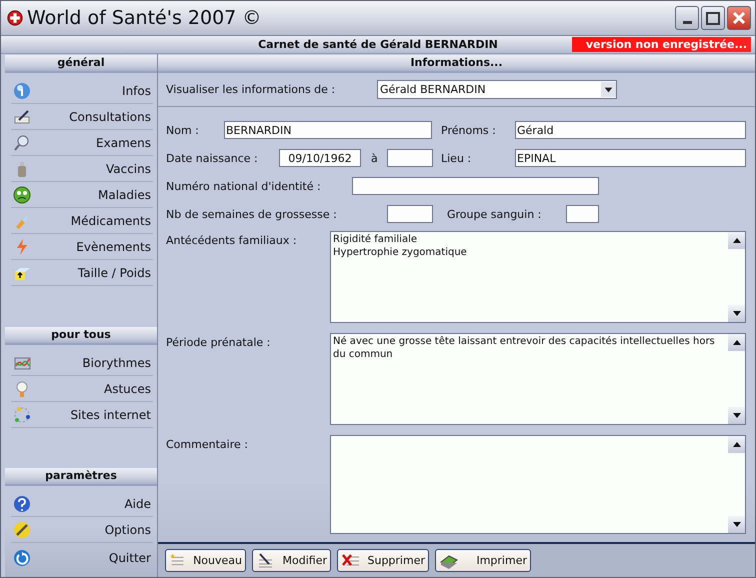  I want to click on maximize-icon, so click(713, 18).